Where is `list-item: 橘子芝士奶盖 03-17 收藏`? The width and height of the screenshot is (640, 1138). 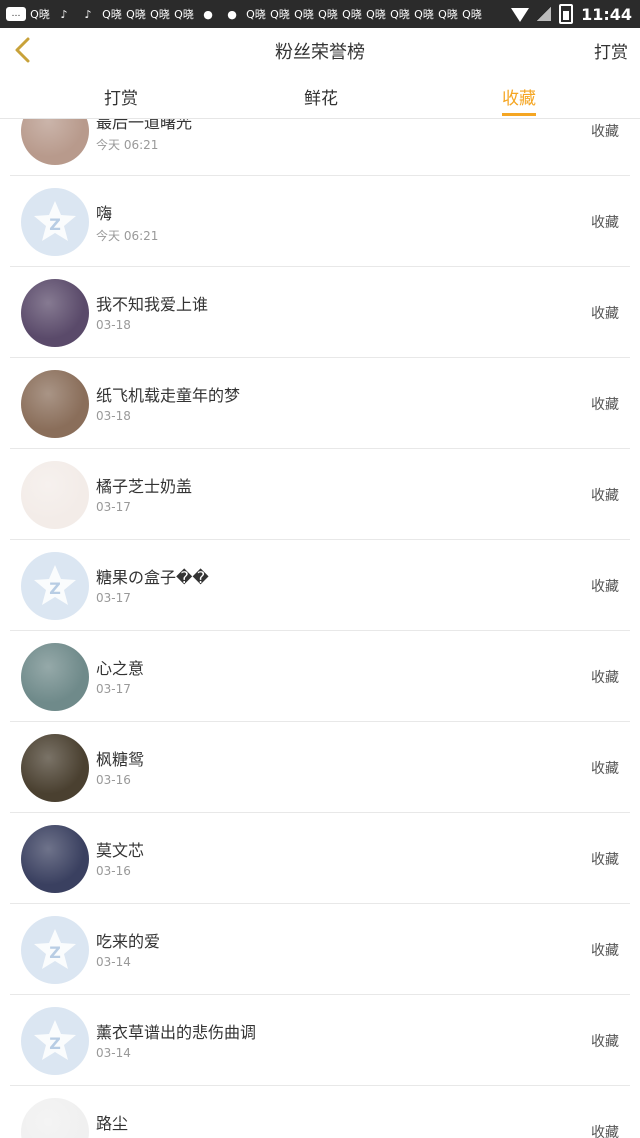
list-item: 橘子芝士奶盖 03-17 收藏 is located at coordinates (320, 494).